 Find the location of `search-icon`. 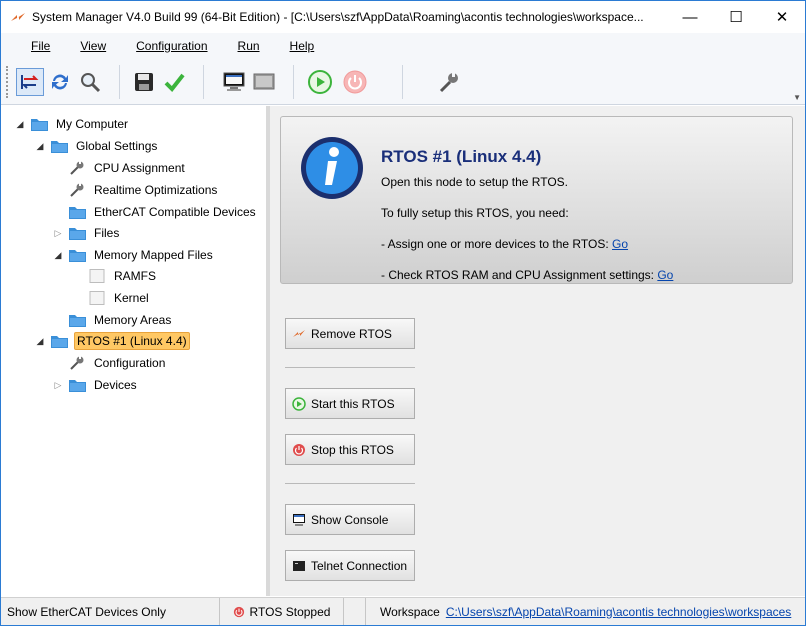

search-icon is located at coordinates (91, 82).